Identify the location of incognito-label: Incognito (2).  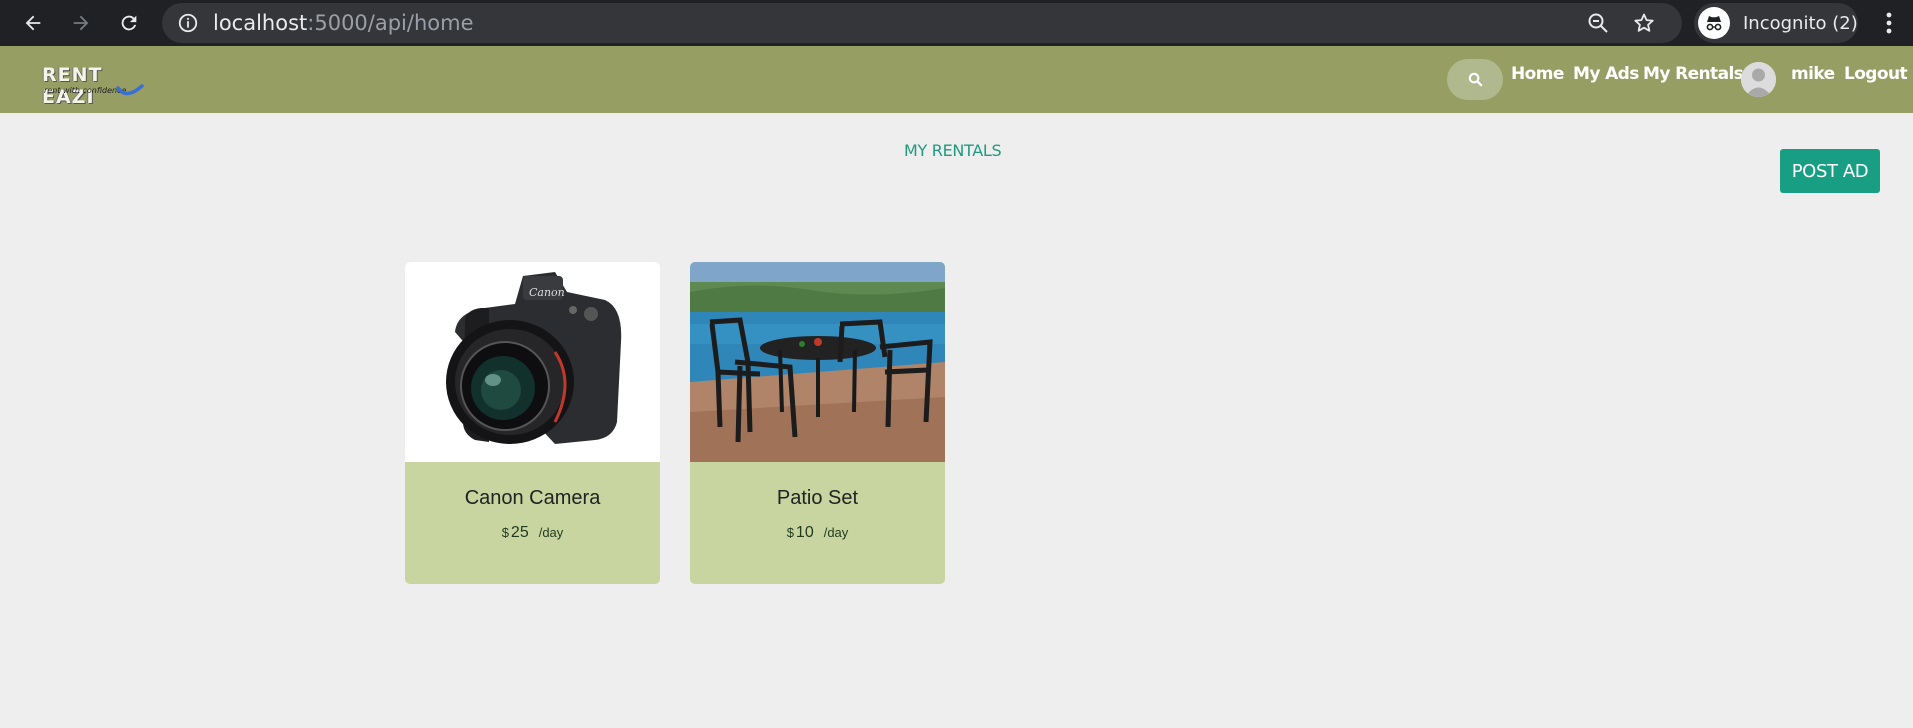
(1800, 23).